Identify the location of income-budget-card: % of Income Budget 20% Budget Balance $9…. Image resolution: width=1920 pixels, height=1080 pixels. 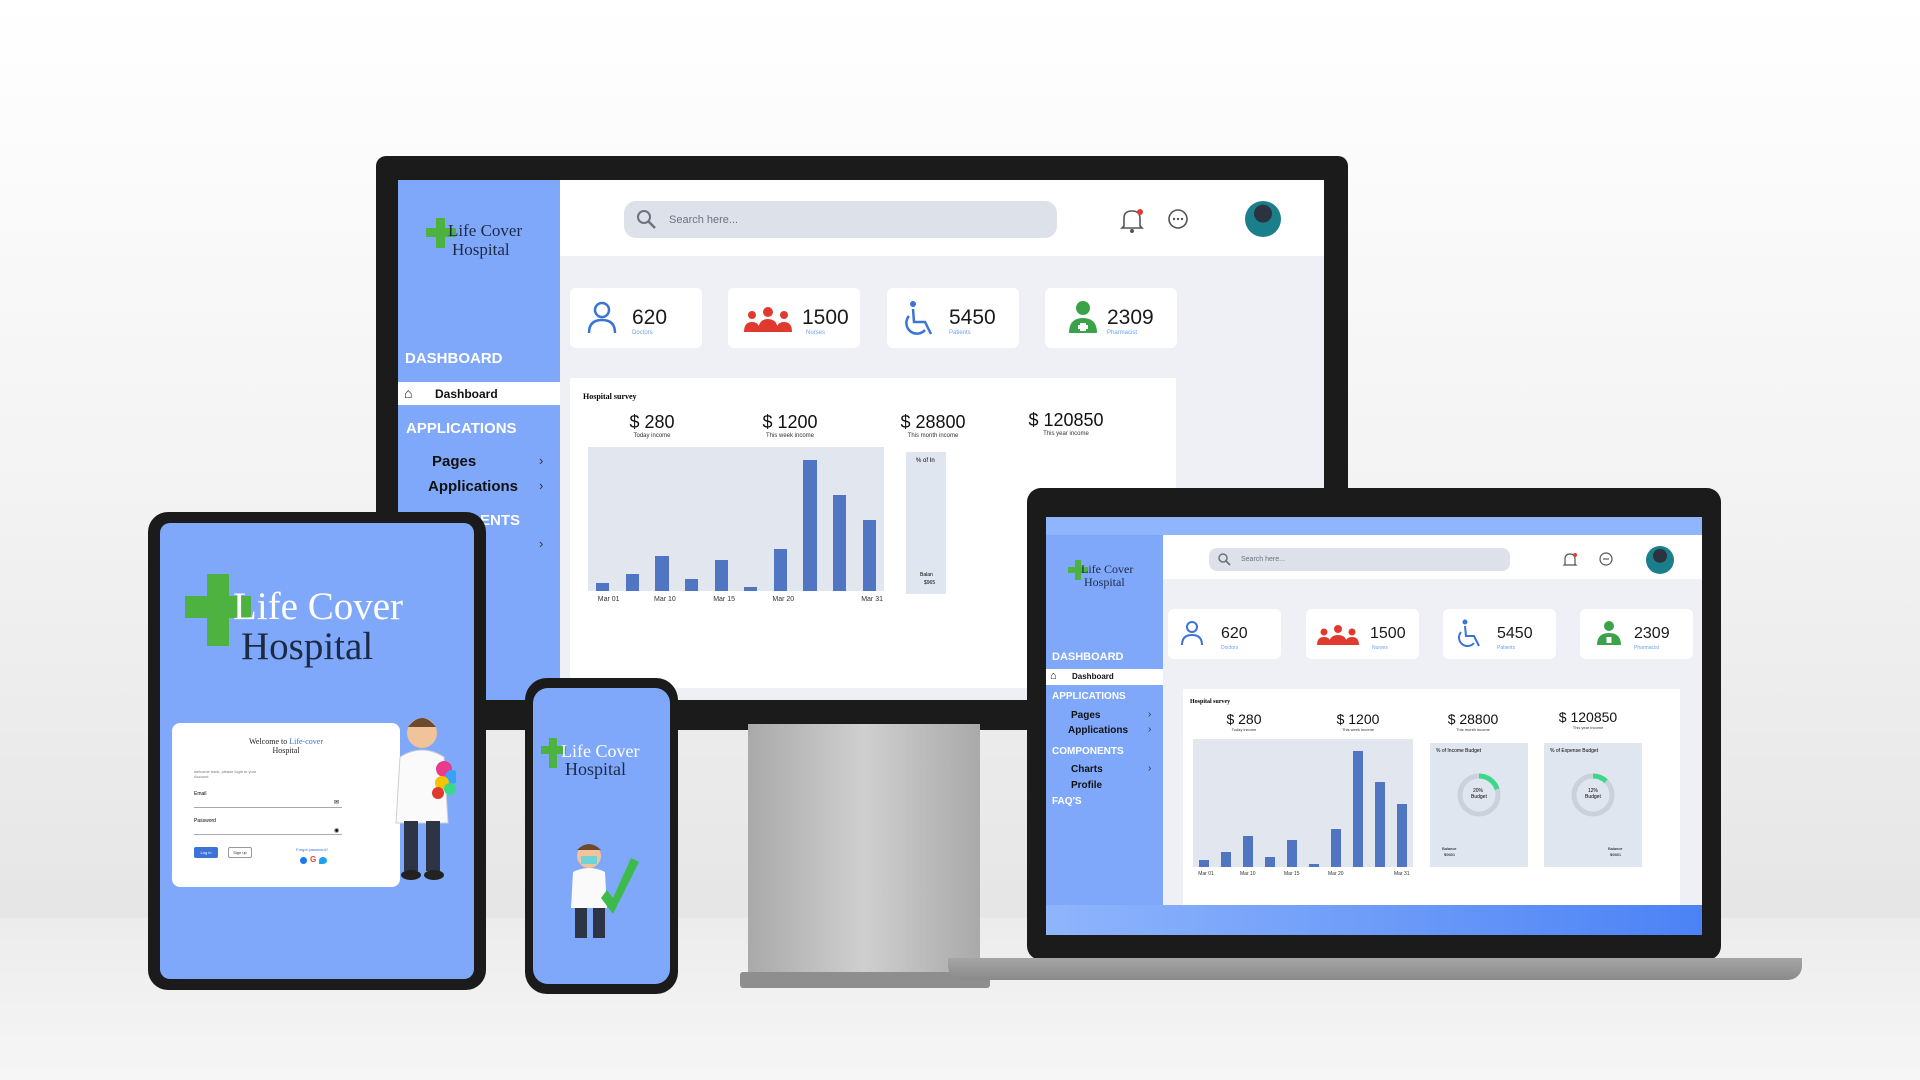
(1479, 805).